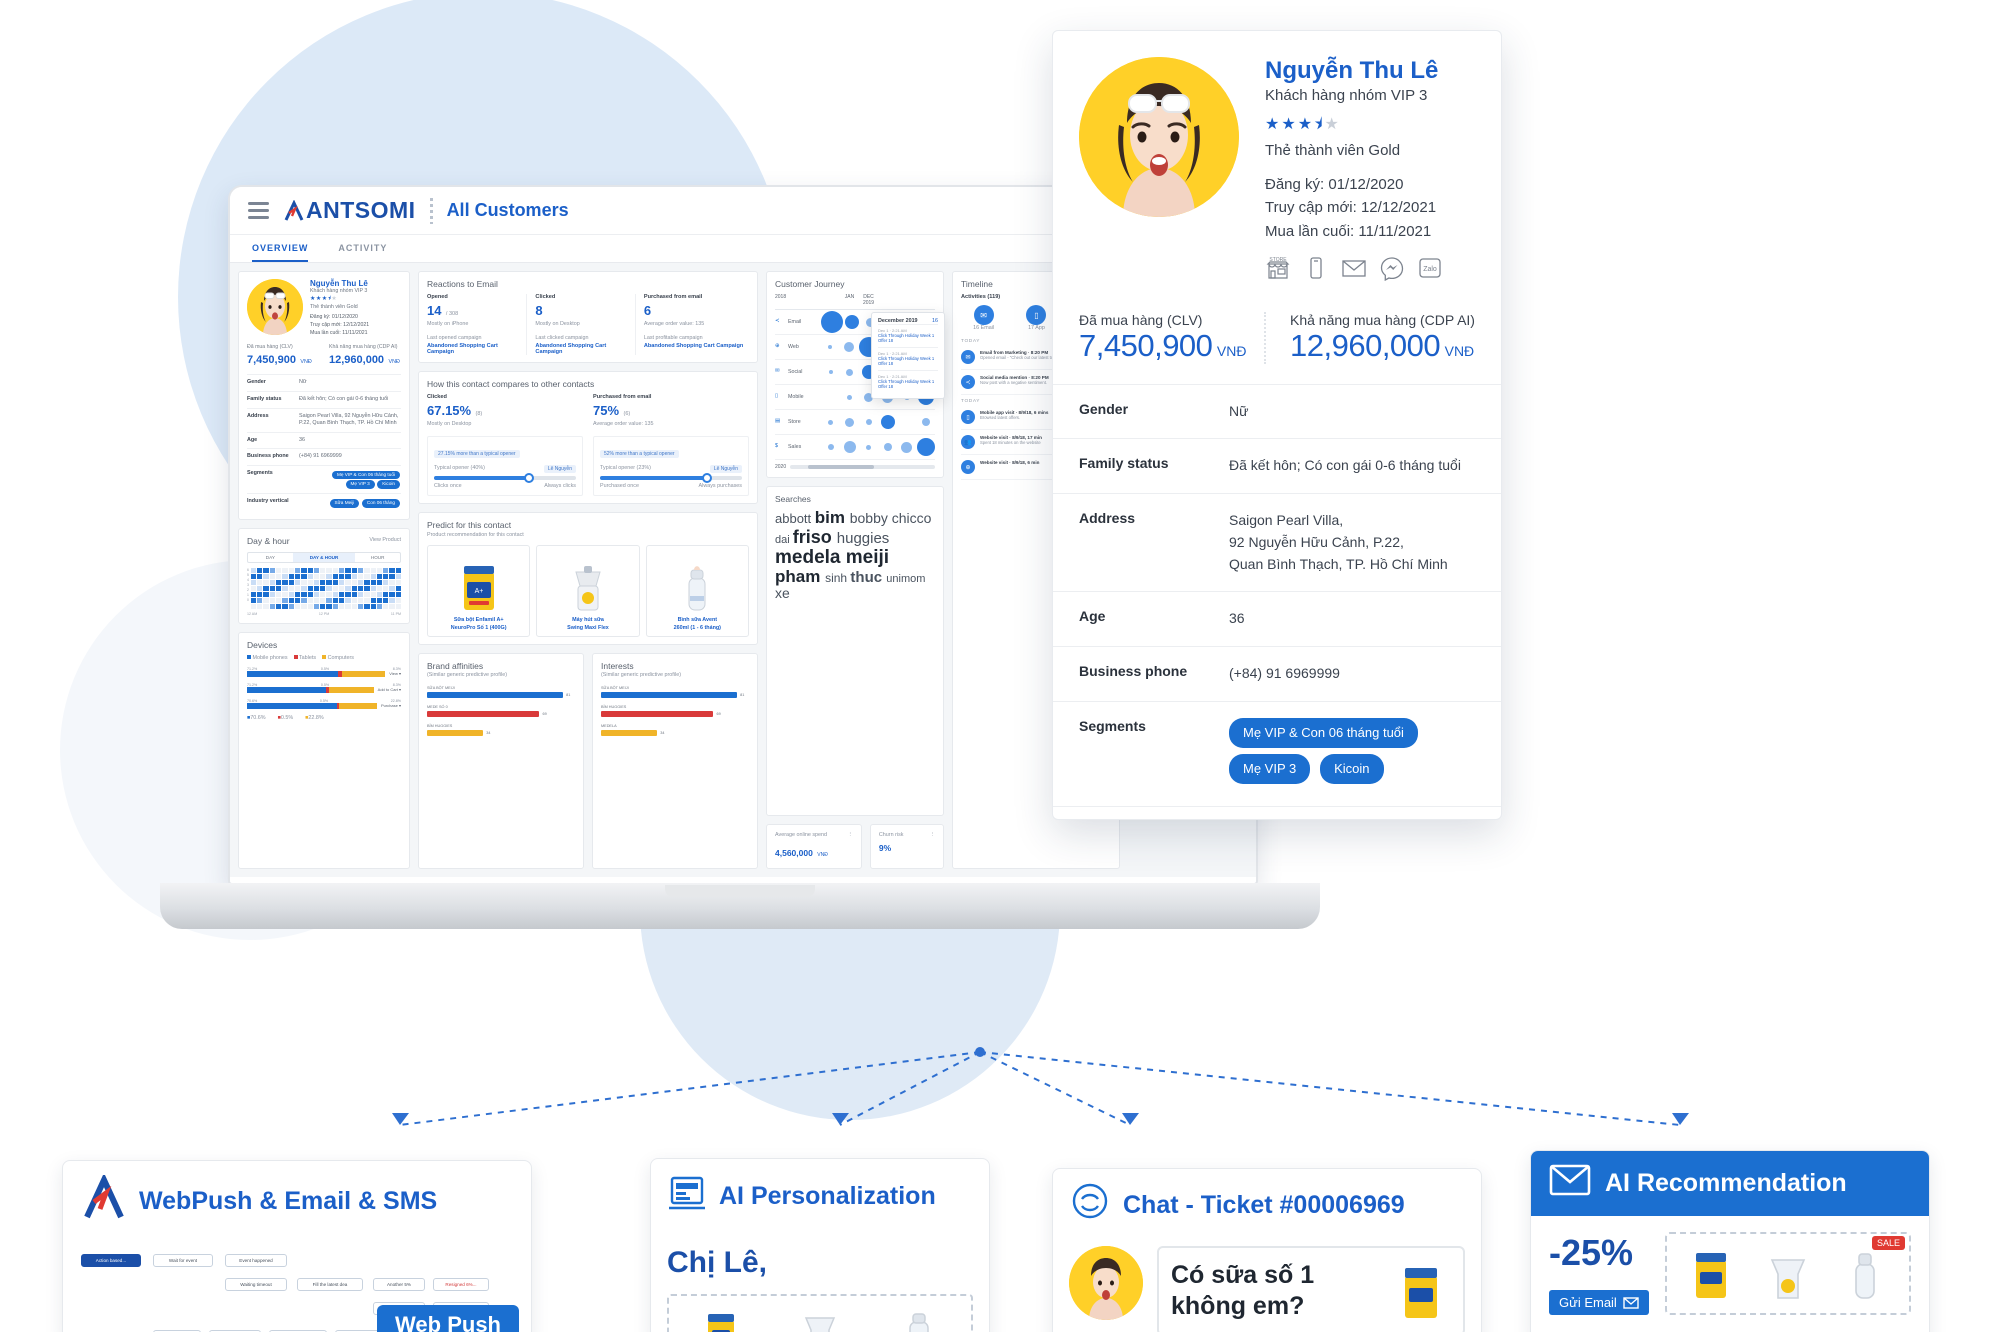 The height and width of the screenshot is (1332, 1998). What do you see at coordinates (863, 538) in the screenshot?
I see `search-term: huggies` at bounding box center [863, 538].